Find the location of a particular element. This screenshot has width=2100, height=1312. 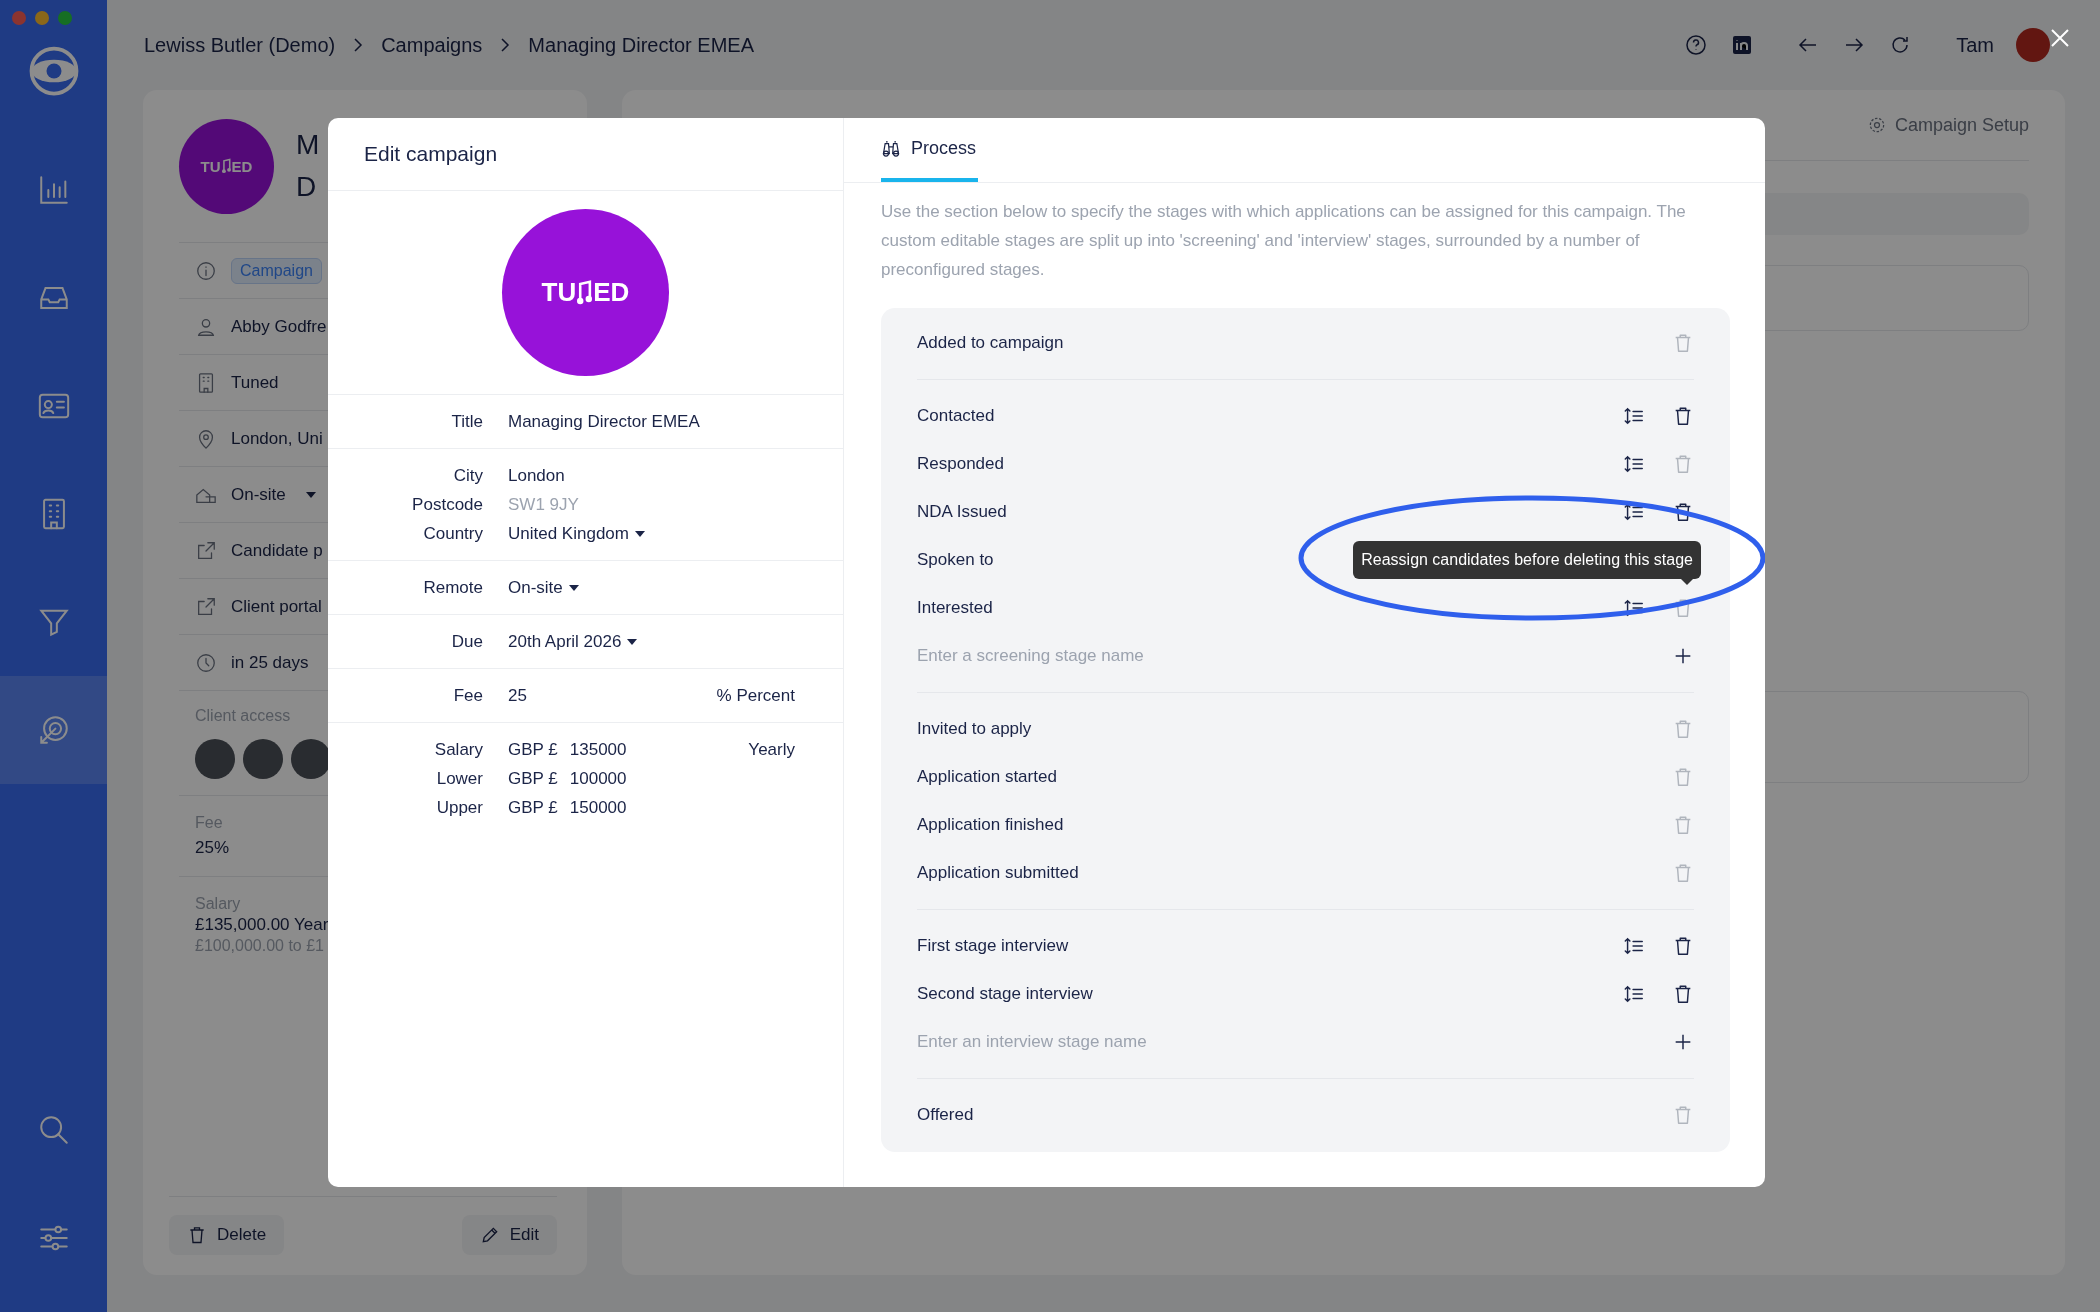

campaign-title: D is located at coordinates (307, 187).